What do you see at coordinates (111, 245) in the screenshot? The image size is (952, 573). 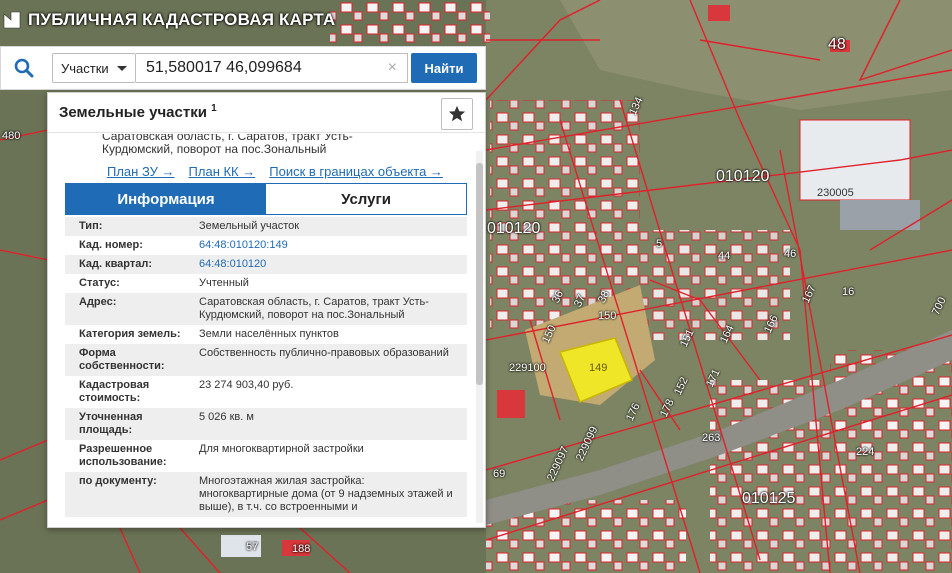 I see `row-key: Кад. номер:` at bounding box center [111, 245].